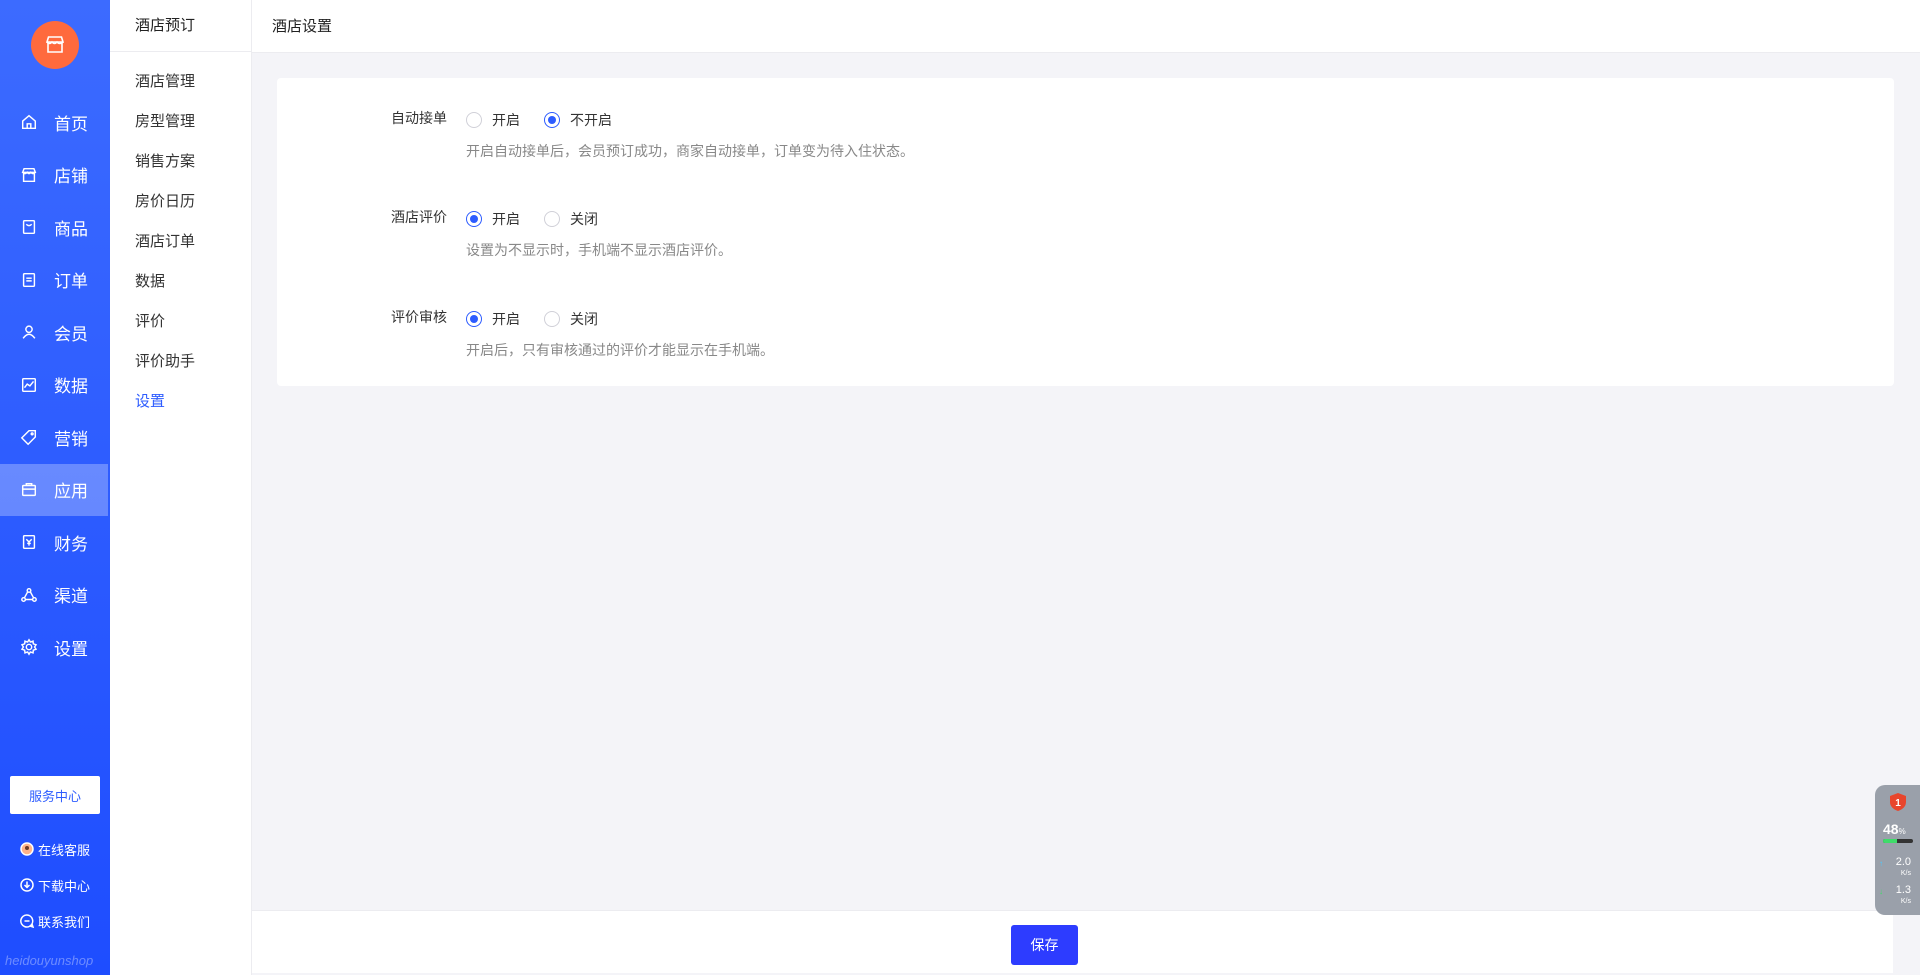 The image size is (1920, 975). What do you see at coordinates (690, 151) in the screenshot?
I see `setting-hint: 开启自动接单后，会员预订成功，商家自动接单，订单变为待入住状态。` at bounding box center [690, 151].